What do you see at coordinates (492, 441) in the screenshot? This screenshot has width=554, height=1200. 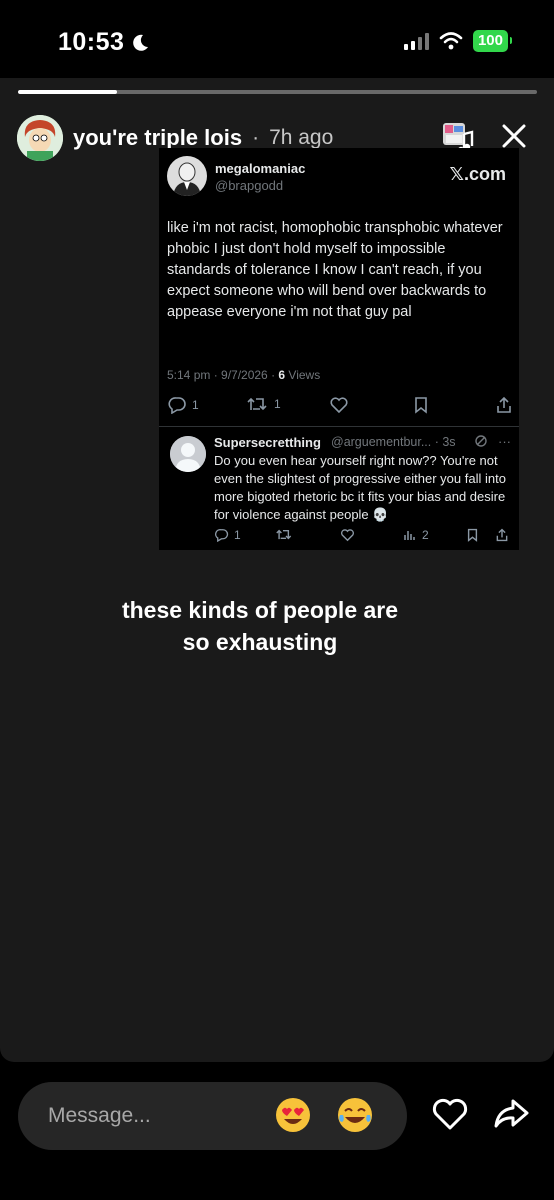 I see `reply-options: ···` at bounding box center [492, 441].